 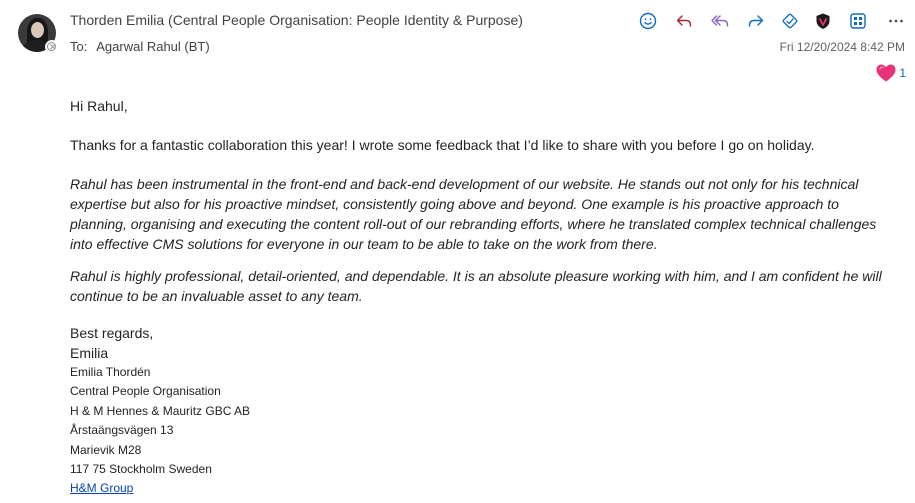 I want to click on greeting: Hi Rahul,, so click(x=99, y=106).